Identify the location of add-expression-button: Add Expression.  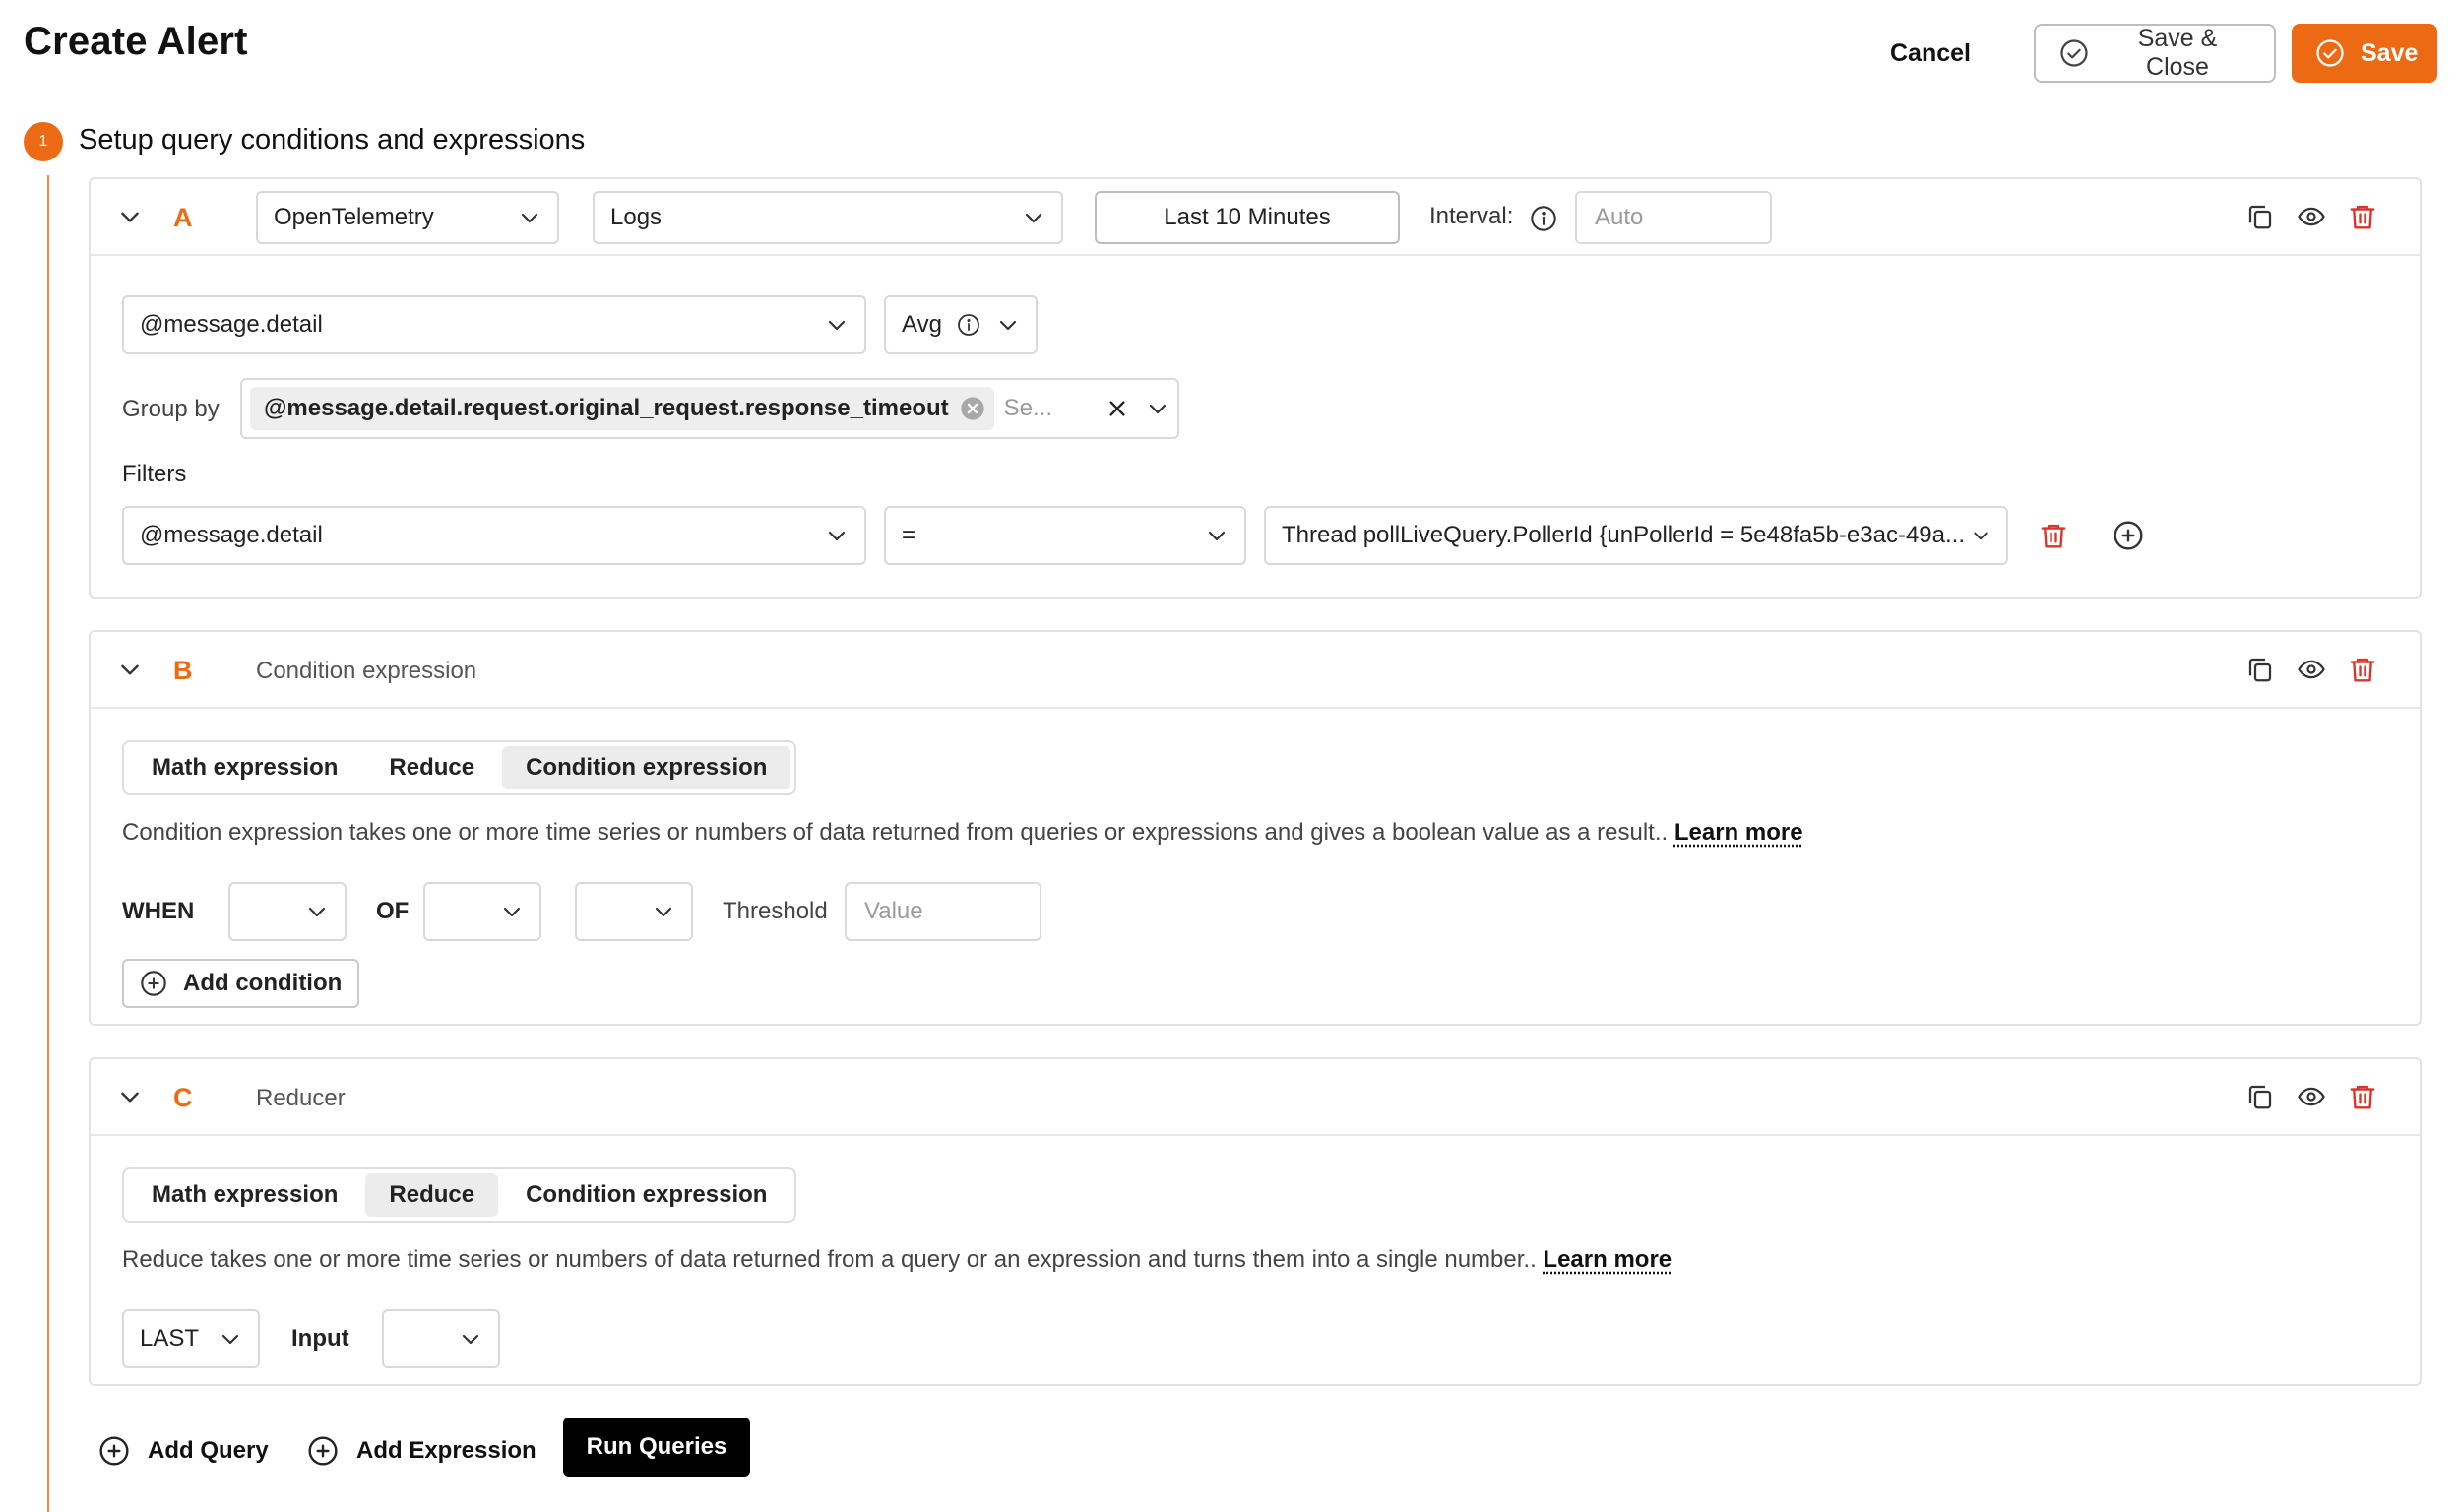
(421, 1451).